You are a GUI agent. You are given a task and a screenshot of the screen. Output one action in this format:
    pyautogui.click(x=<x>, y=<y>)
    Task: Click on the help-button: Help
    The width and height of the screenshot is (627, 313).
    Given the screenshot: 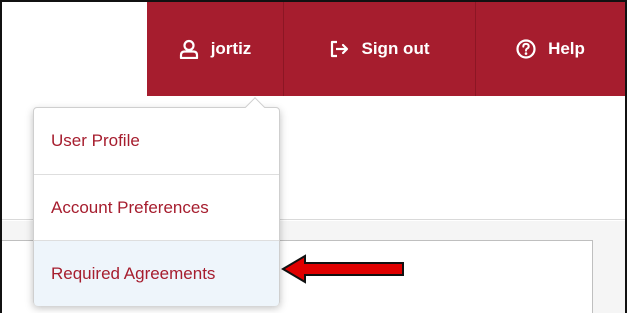 What is the action you would take?
    pyautogui.click(x=550, y=49)
    